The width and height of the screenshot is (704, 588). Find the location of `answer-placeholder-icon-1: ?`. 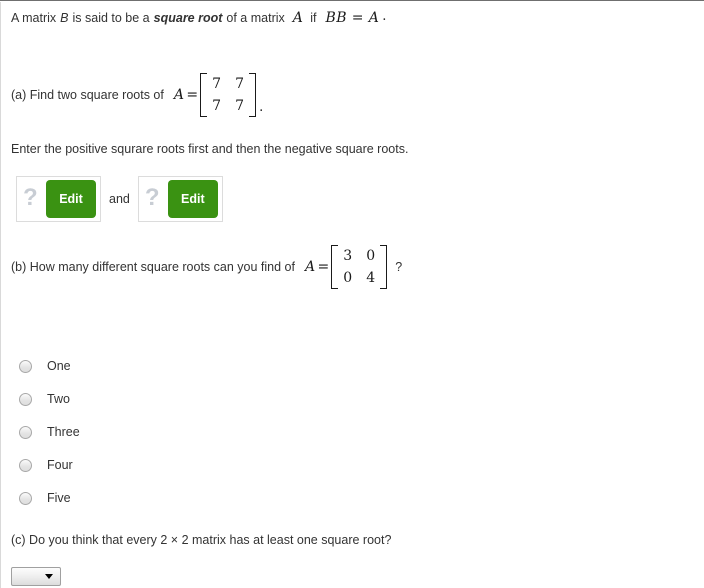

answer-placeholder-icon-1: ? is located at coordinates (30, 197).